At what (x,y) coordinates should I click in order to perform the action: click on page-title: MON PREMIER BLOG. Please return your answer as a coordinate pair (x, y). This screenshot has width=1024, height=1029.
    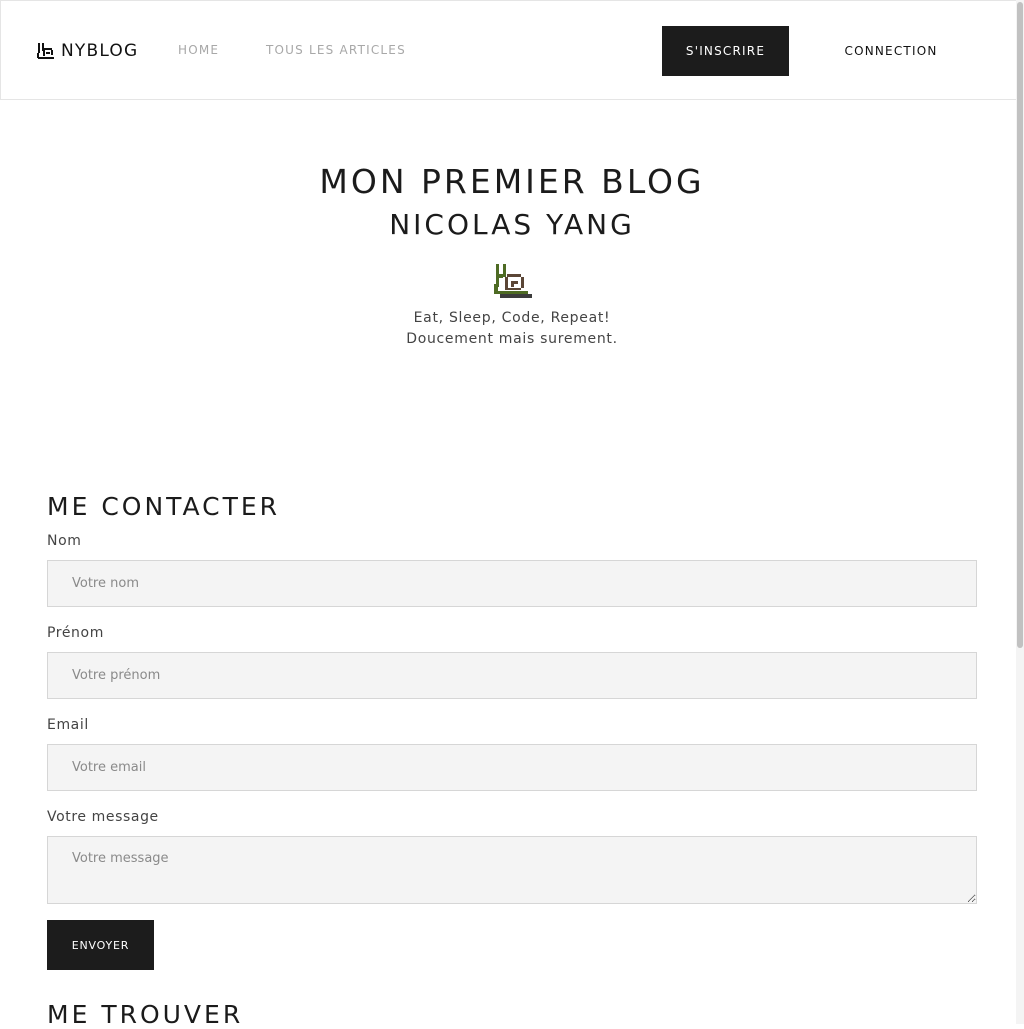
    Looking at the image, I should click on (512, 181).